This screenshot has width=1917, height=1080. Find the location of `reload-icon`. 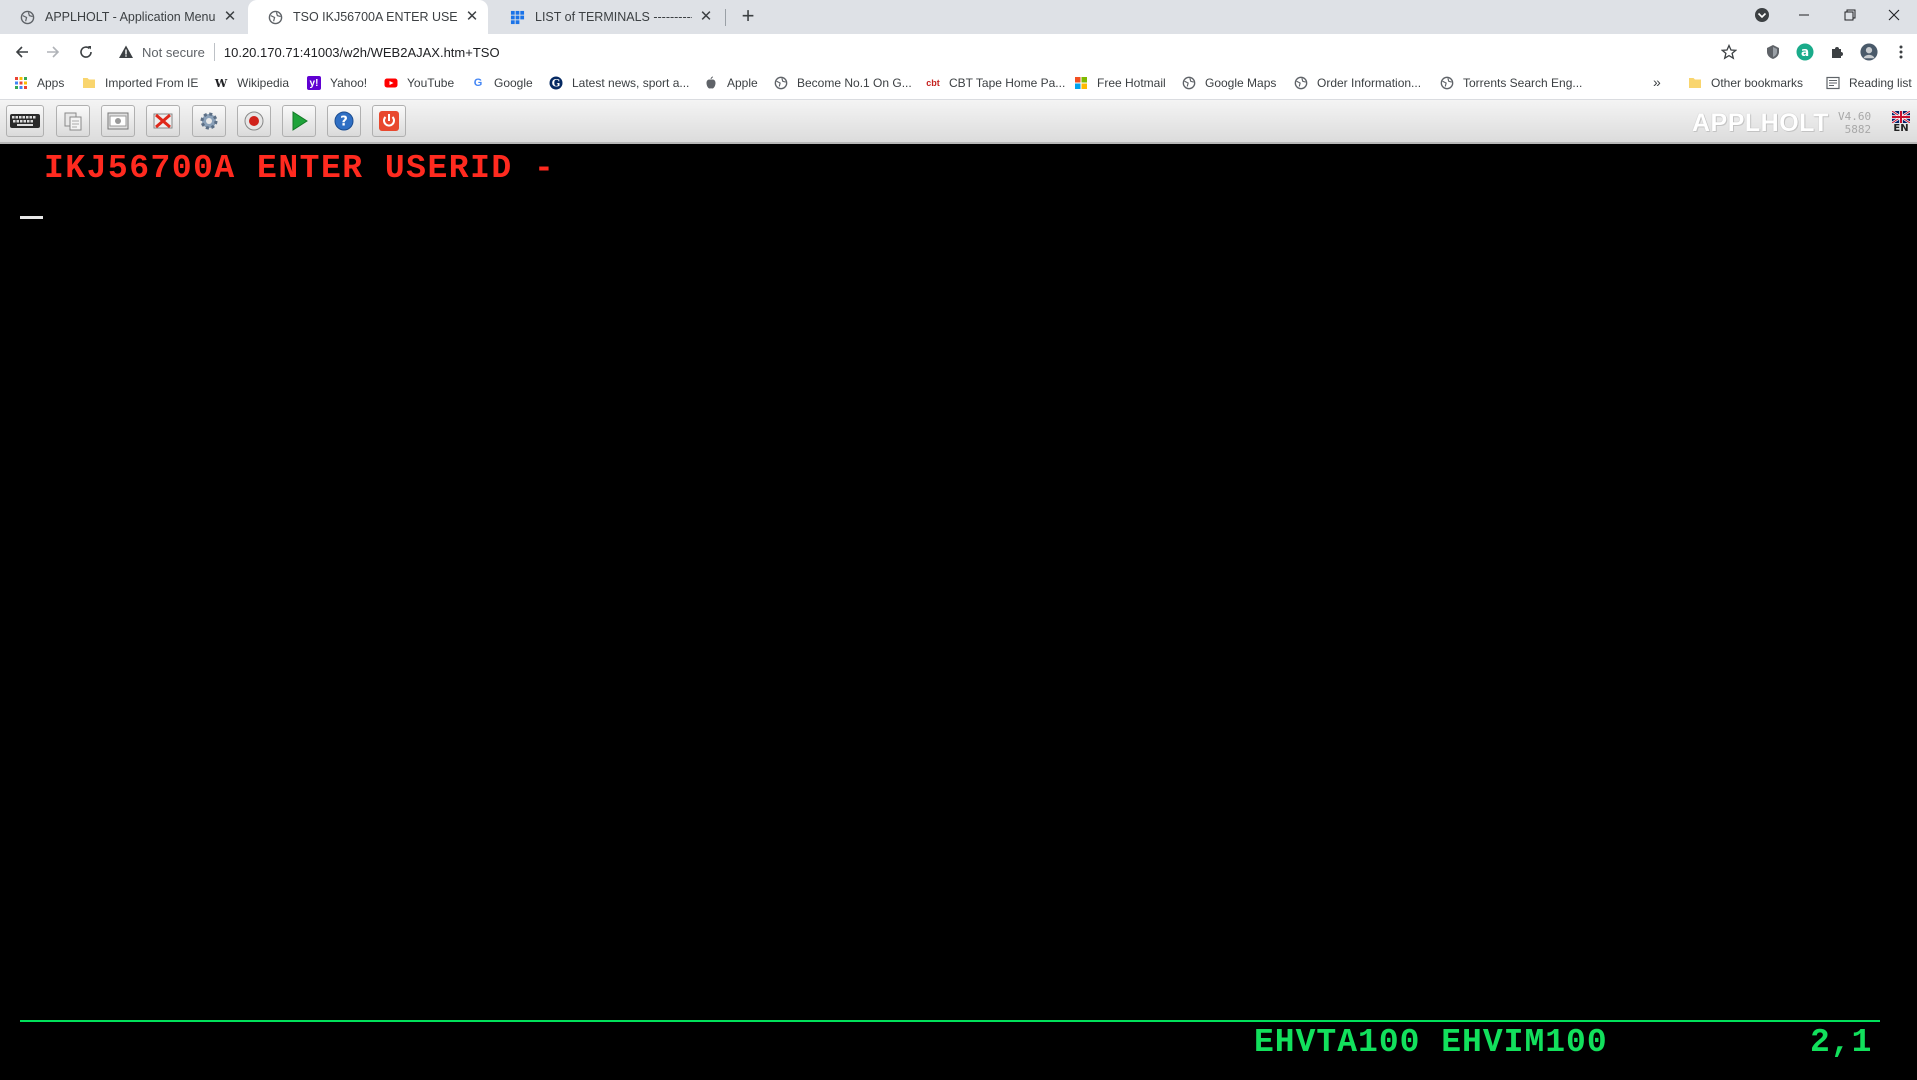

reload-icon is located at coordinates (86, 52).